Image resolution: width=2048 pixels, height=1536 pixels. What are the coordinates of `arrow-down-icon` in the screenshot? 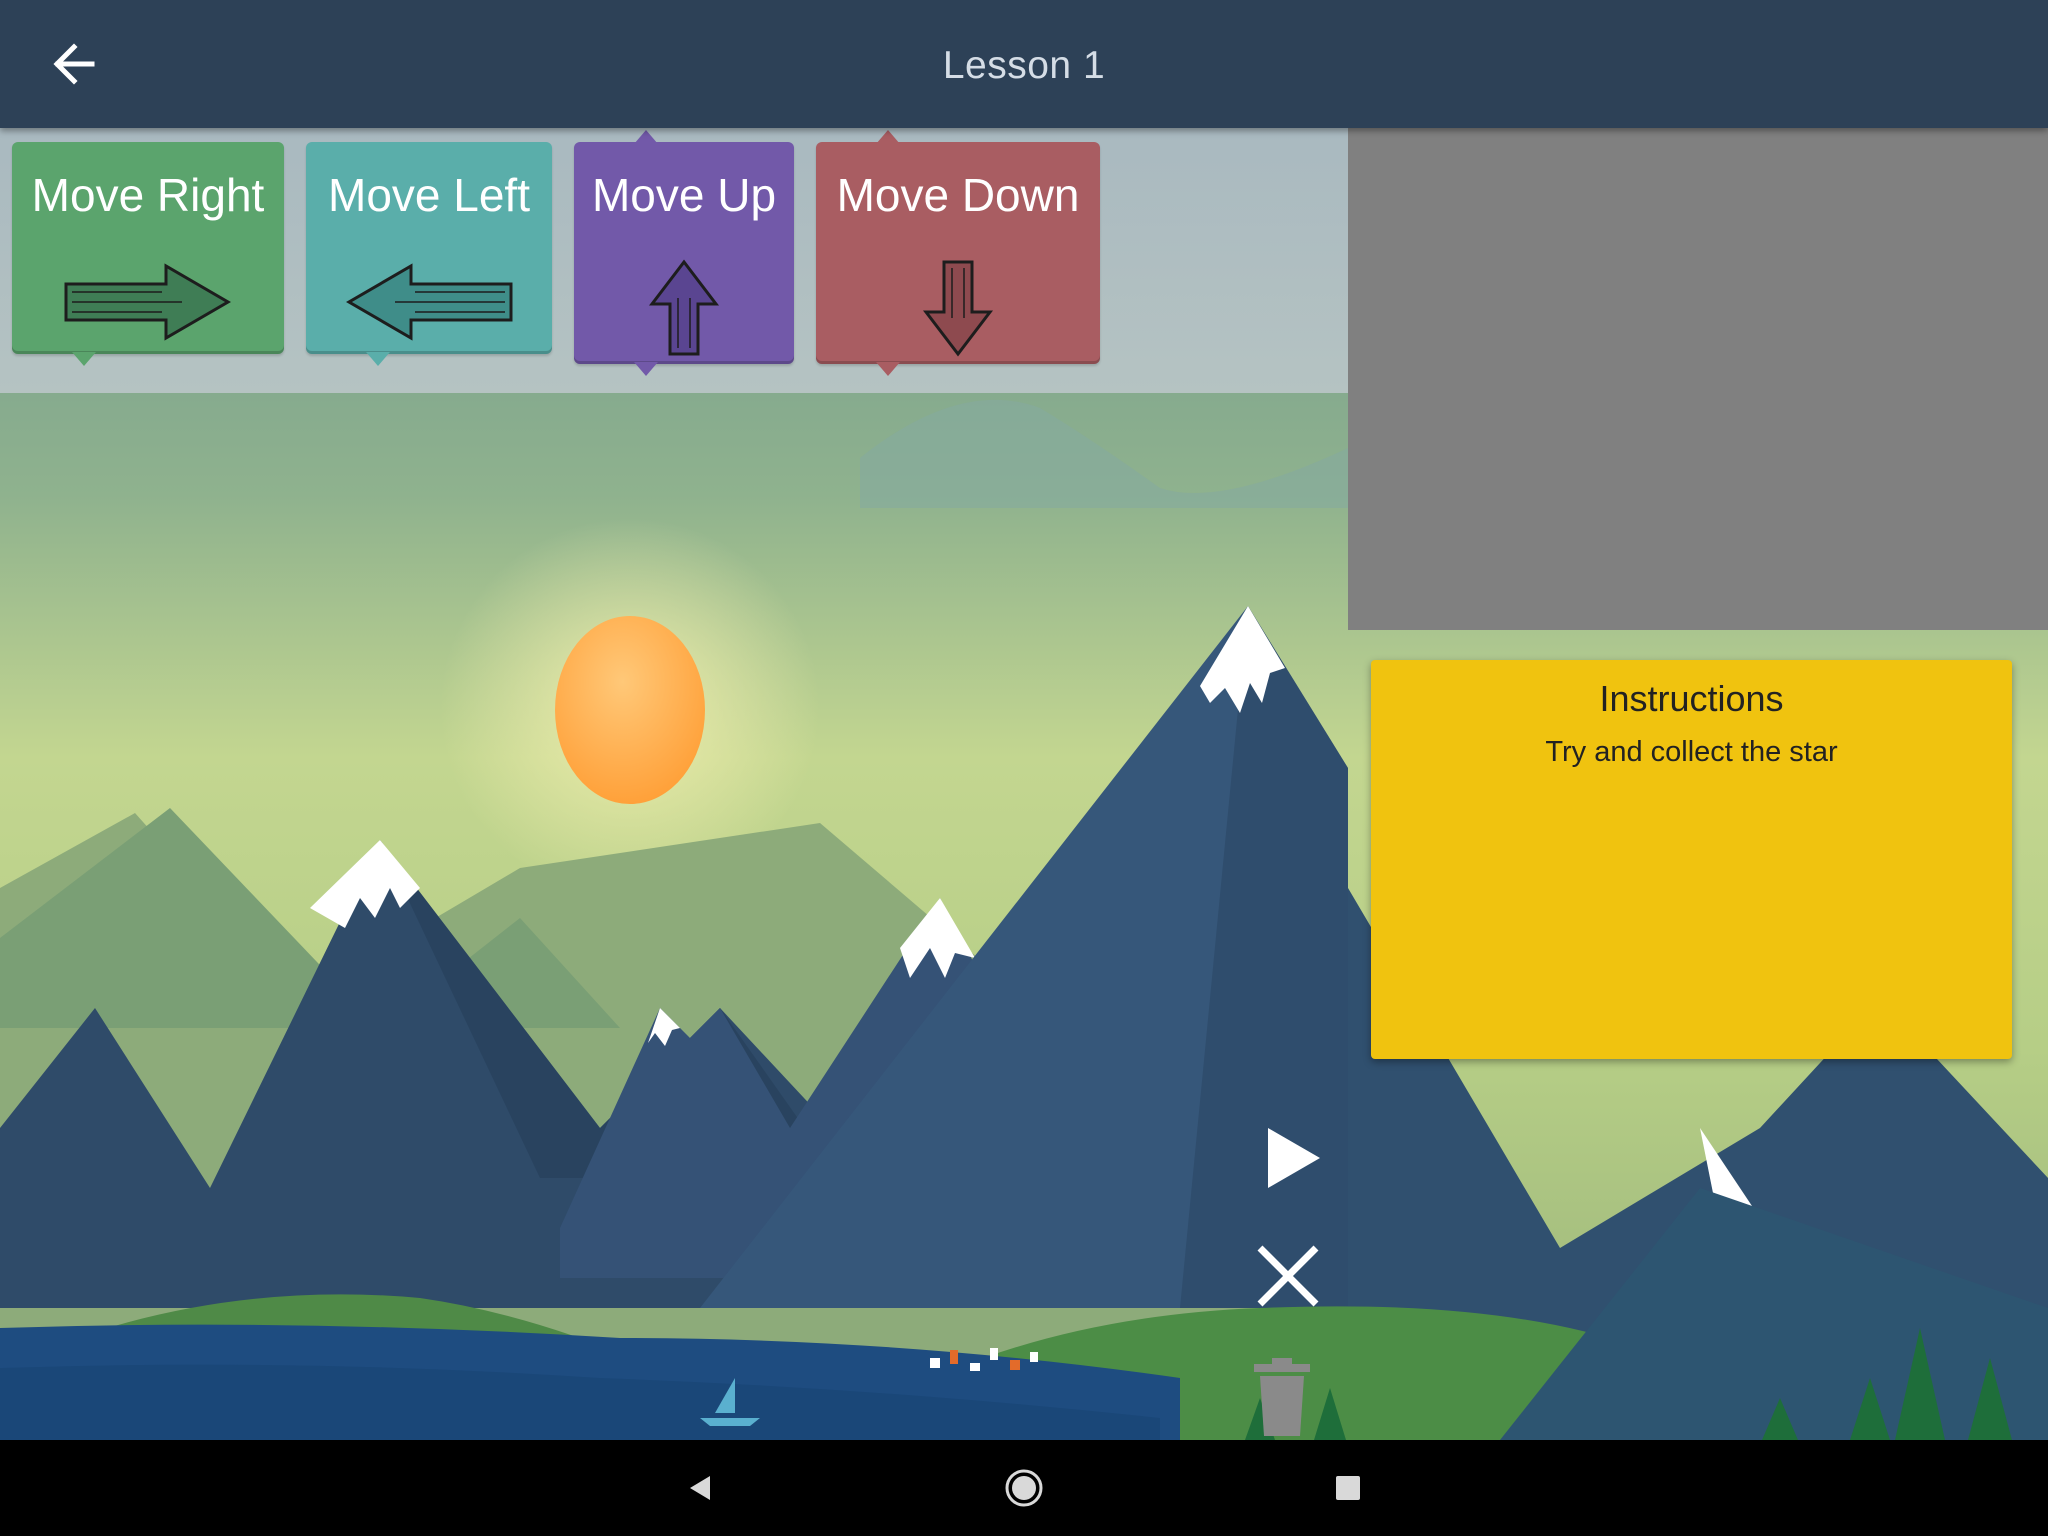 It's located at (958, 308).